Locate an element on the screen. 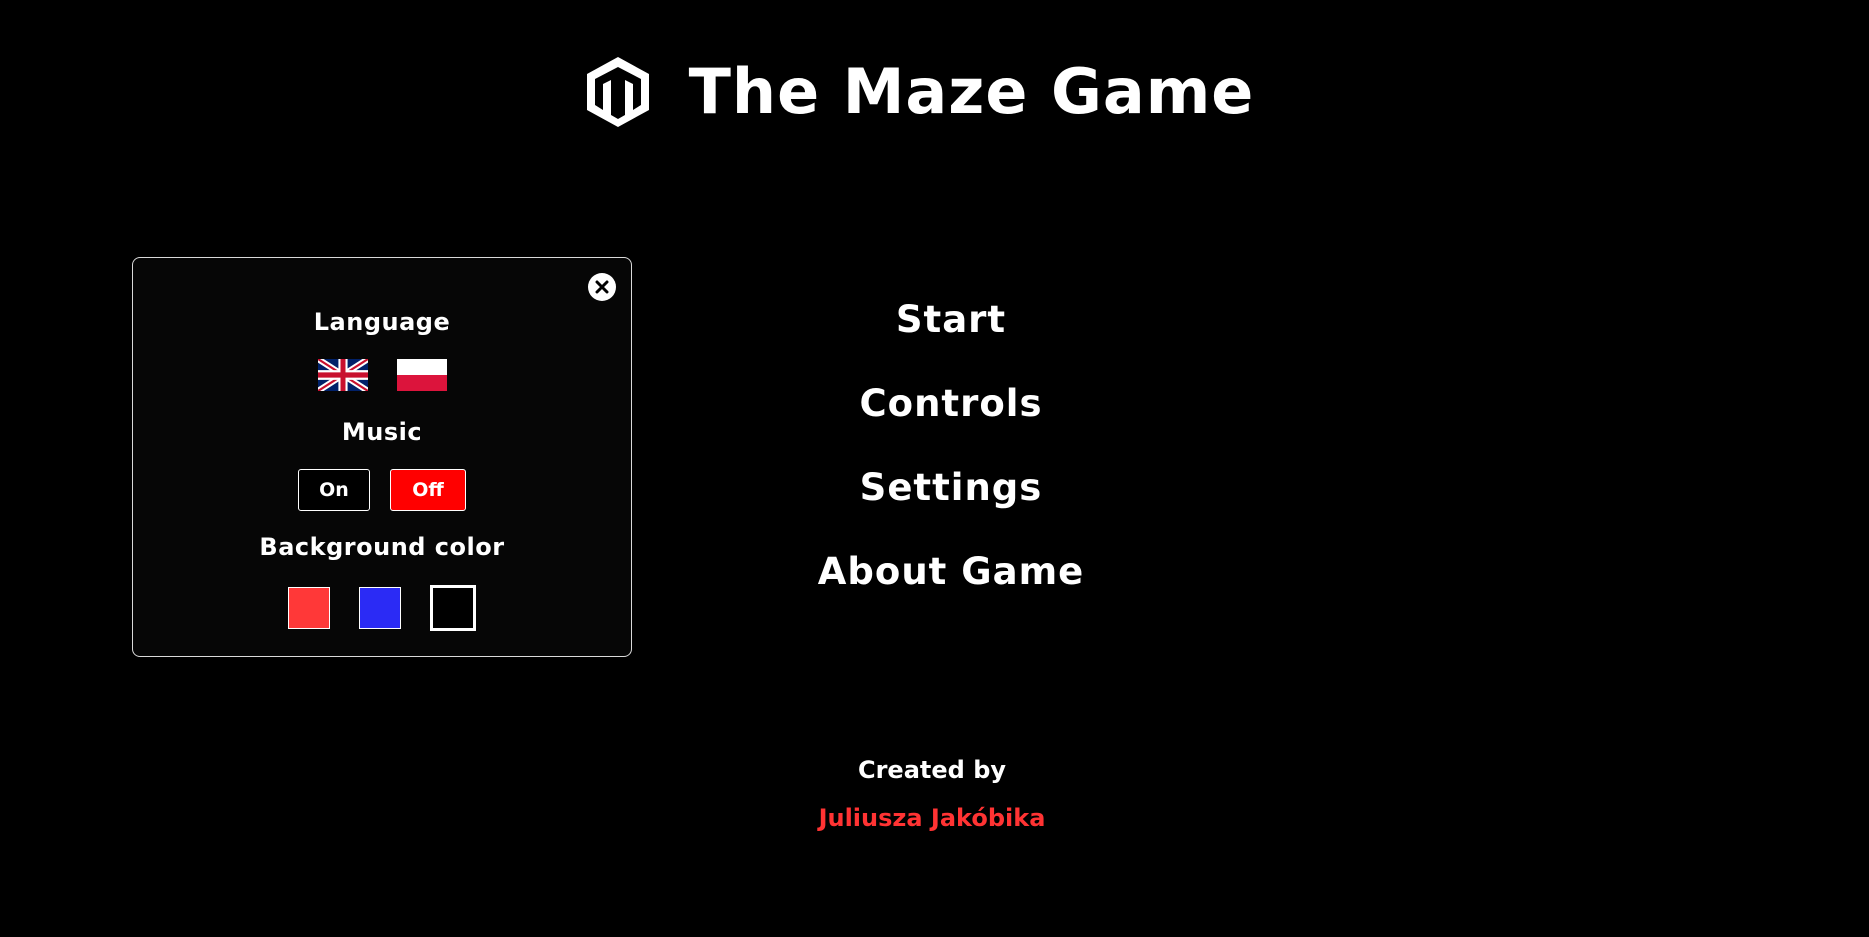  main-menu: Start Controls Settings About Game is located at coordinates (951, 463).